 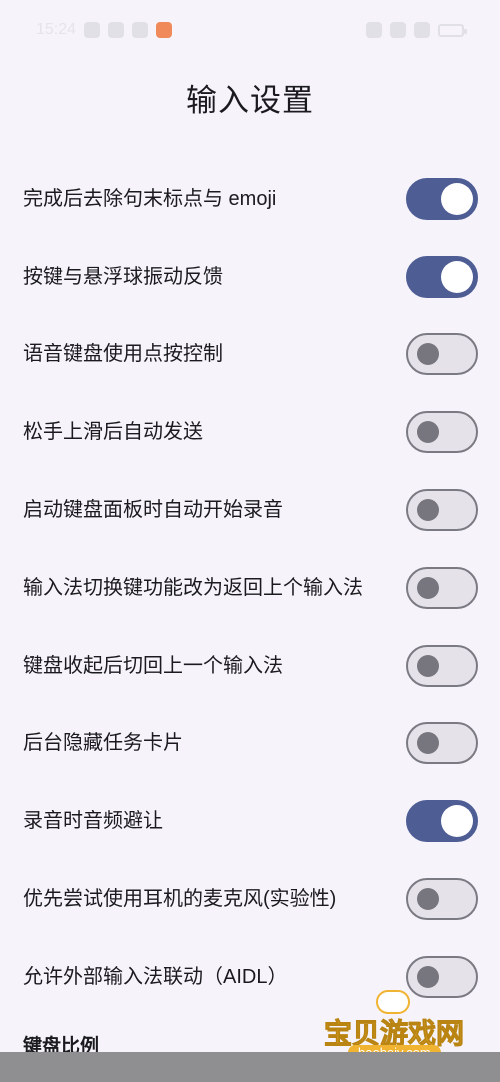 I want to click on setting-label: 录音时音频避让, so click(x=93, y=821).